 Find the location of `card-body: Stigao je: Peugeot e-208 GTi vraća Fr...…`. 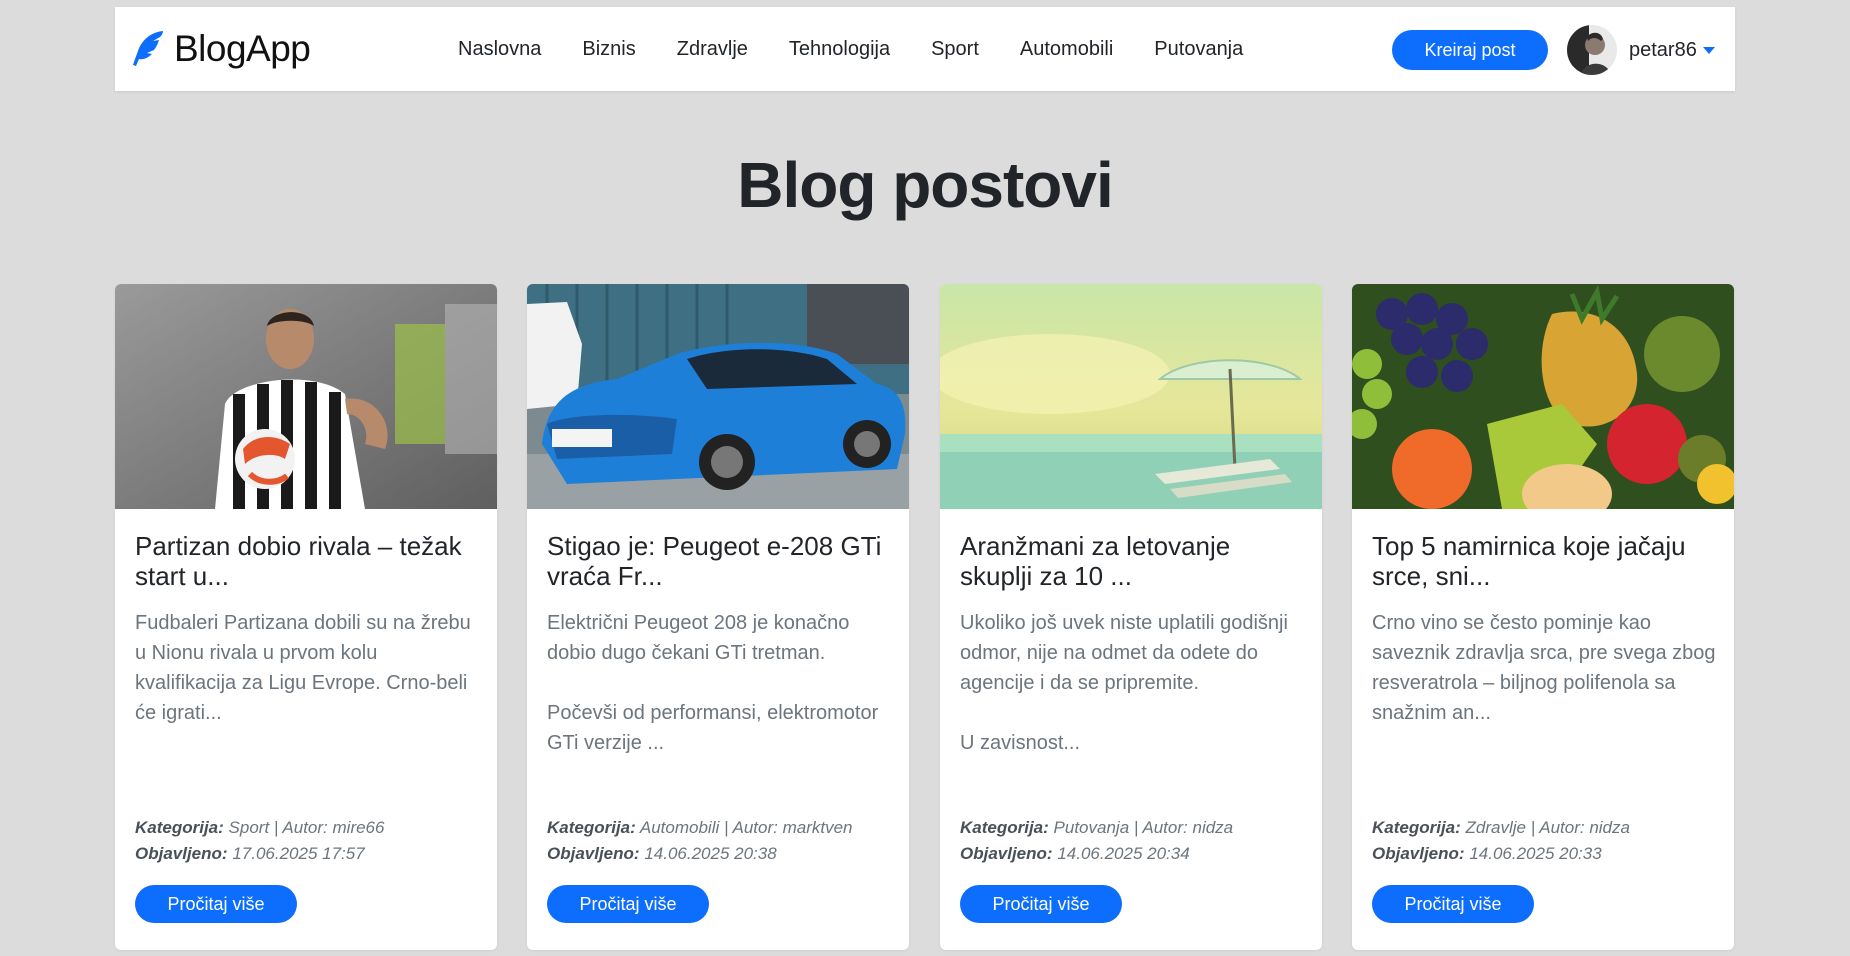

card-body: Stigao je: Peugeot e-208 GTi vraća Fr...… is located at coordinates (718, 729).